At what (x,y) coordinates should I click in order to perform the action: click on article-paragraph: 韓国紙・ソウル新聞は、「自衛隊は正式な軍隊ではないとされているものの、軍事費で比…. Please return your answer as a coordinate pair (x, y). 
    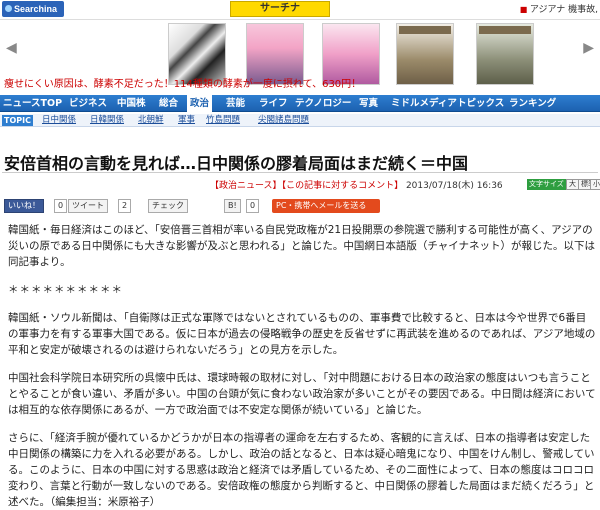
    Looking at the image, I should click on (302, 334).